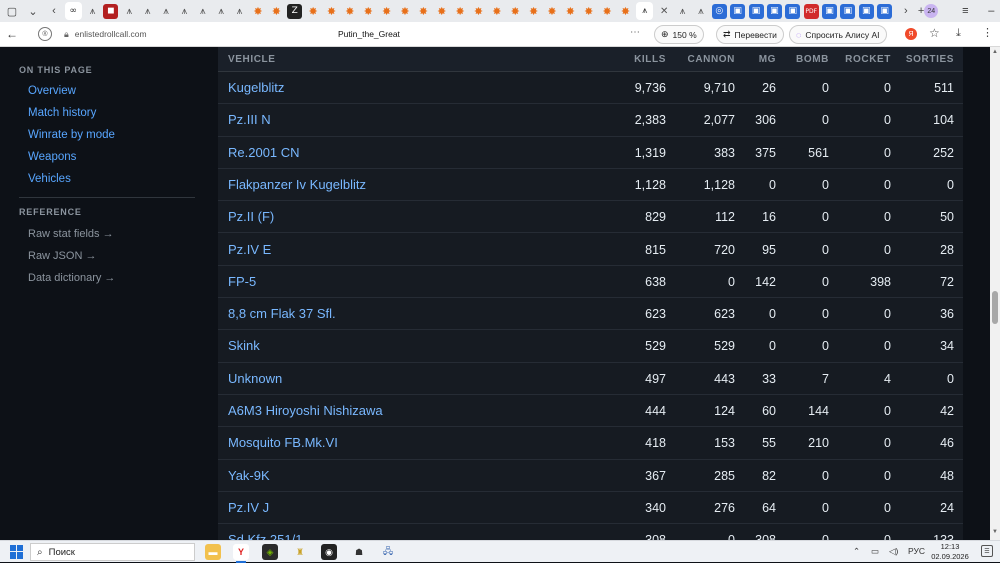  Describe the element at coordinates (52, 91) in the screenshot. I see `sidebar-link-overview: Overview` at that location.